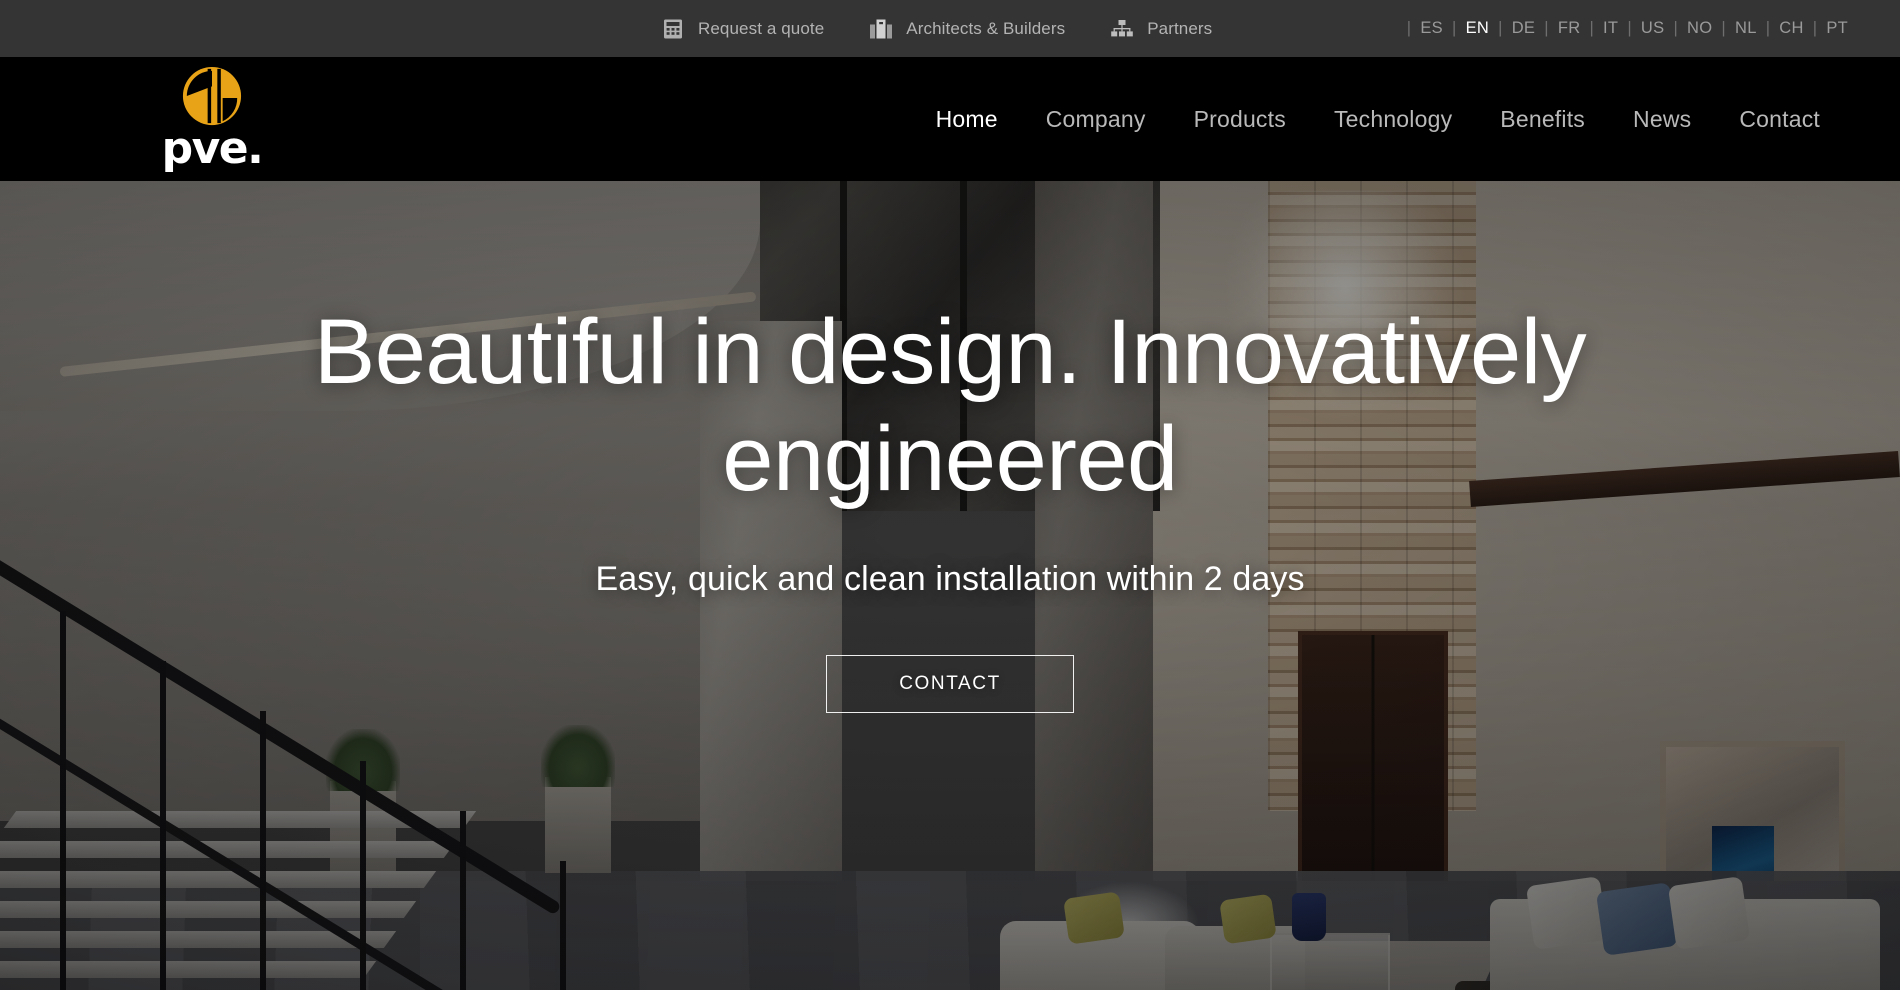  I want to click on utility-link-partners: Partners, so click(1160, 29).